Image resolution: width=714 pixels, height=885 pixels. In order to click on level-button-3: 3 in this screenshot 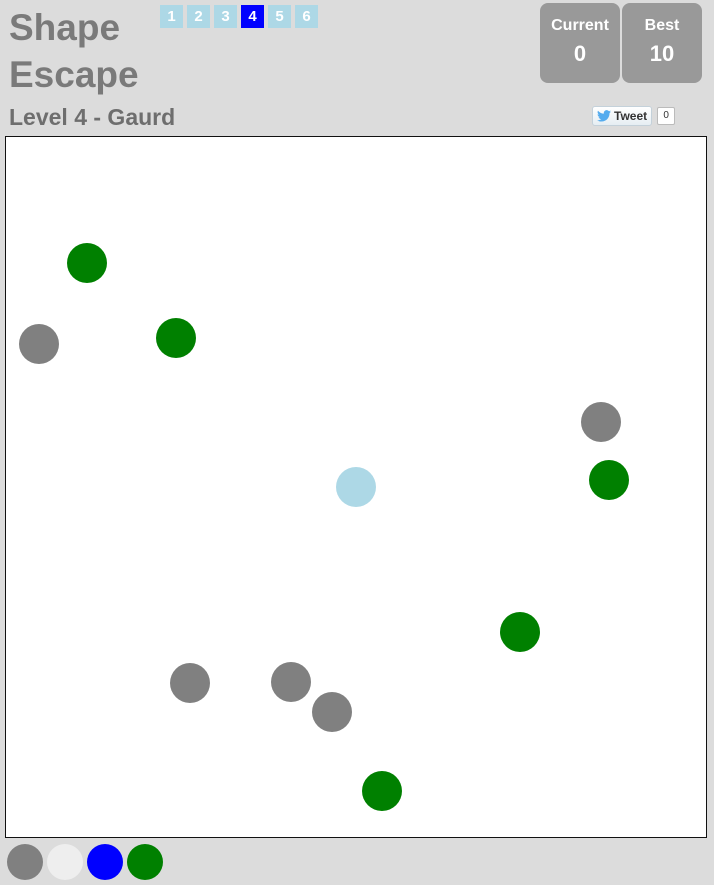, I will do `click(225, 16)`.